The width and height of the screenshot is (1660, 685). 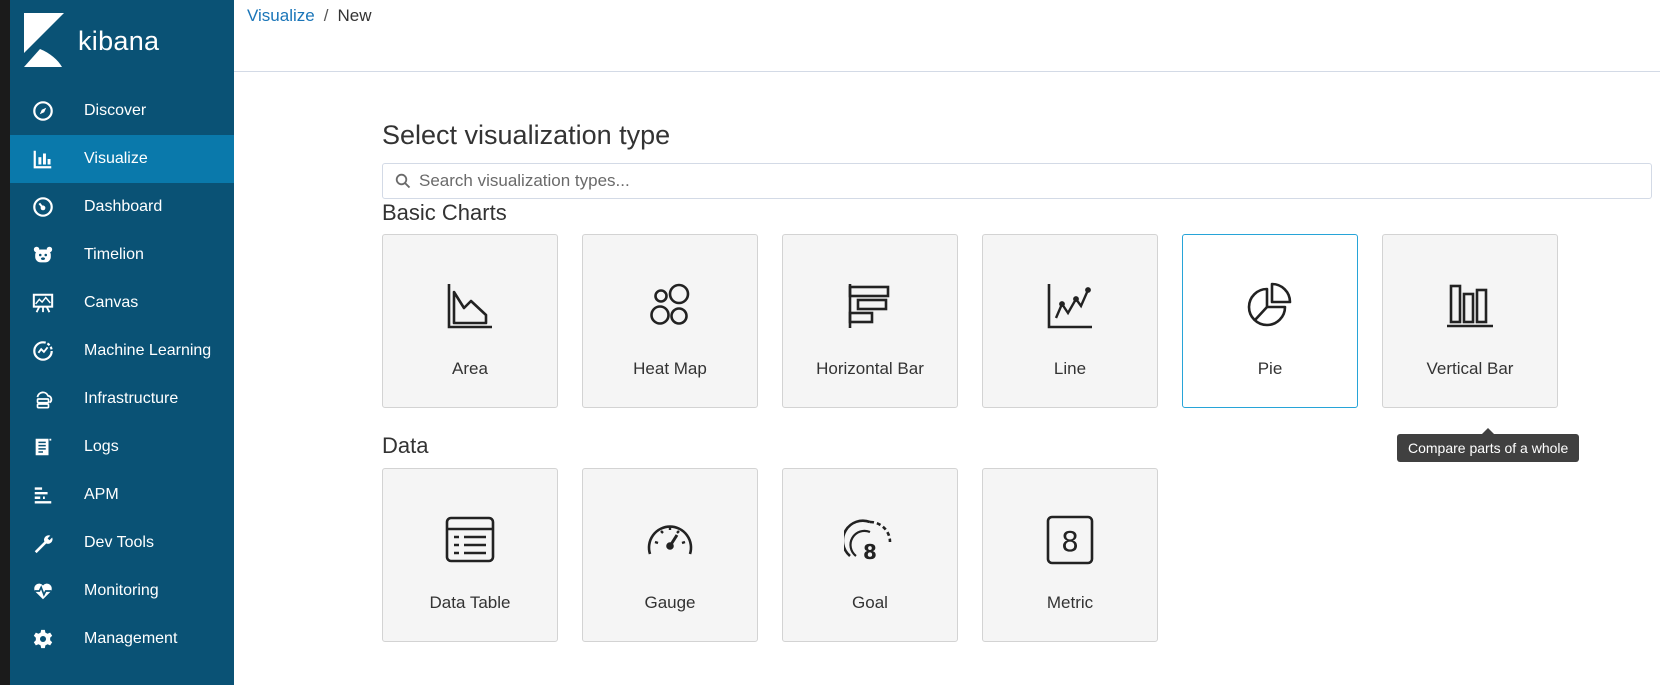 I want to click on viz-card-area: Area, so click(x=470, y=321).